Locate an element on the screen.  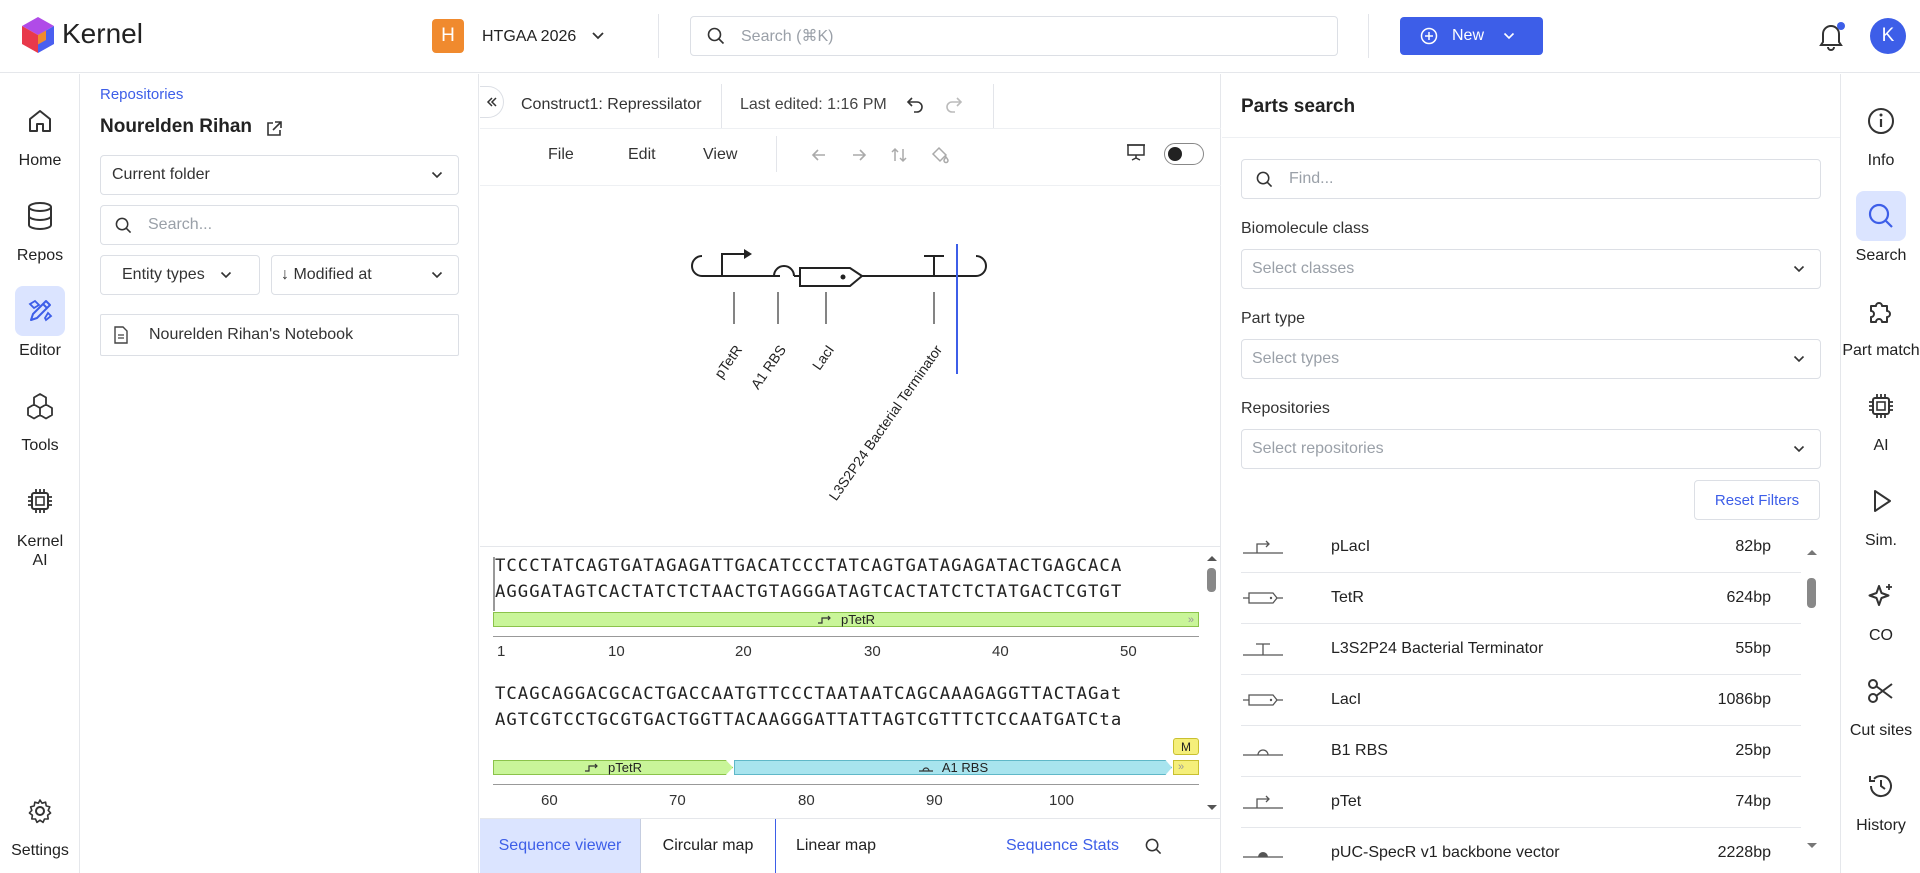
list-item: pLacI 82bp is located at coordinates (1521, 552).